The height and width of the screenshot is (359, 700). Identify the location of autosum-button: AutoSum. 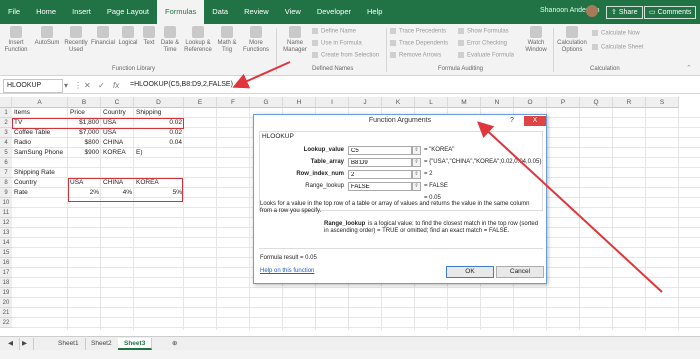
(47, 36).